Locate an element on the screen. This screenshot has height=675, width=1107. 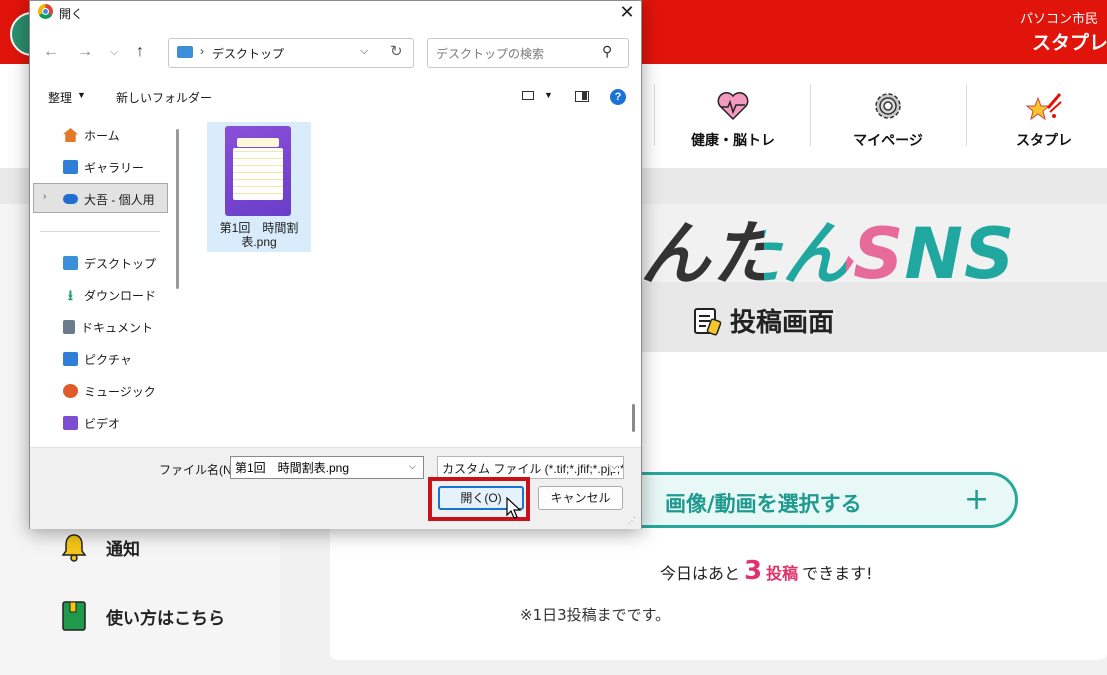
cancel-button: キャンセル is located at coordinates (580, 498).